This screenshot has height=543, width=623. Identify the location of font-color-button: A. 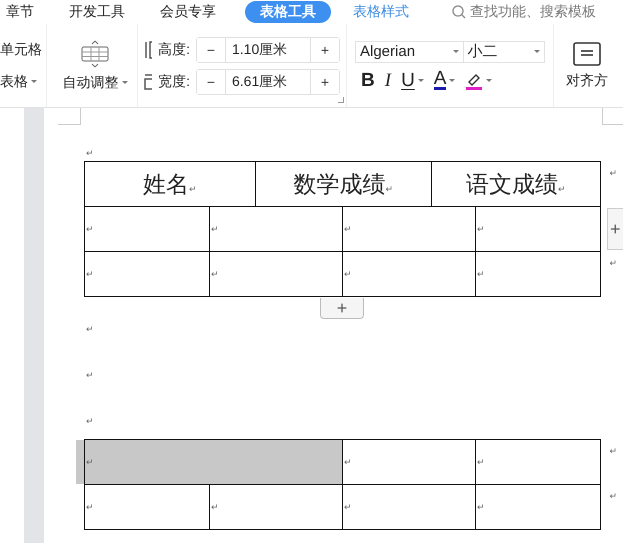
(445, 80).